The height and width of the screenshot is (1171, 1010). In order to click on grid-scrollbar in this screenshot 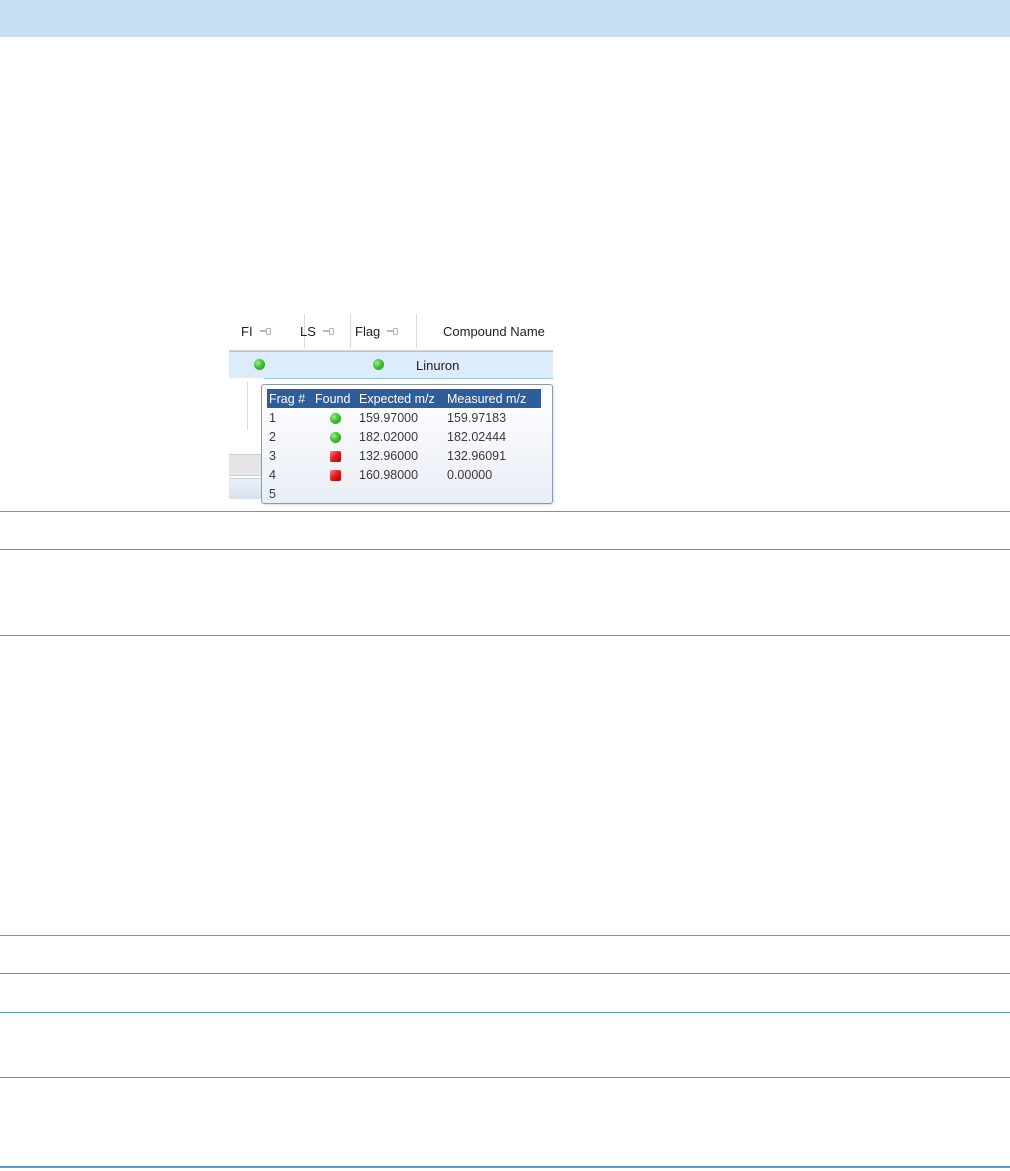, I will do `click(246, 465)`.